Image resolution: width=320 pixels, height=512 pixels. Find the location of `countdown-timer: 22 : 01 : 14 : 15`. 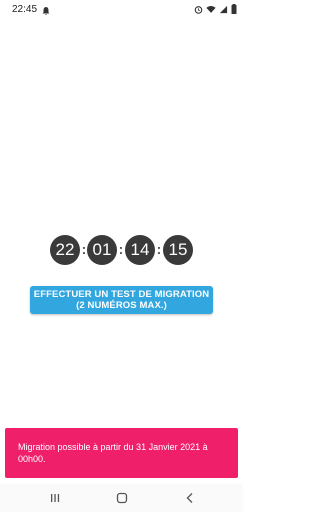

countdown-timer: 22 : 01 : 14 : 15 is located at coordinates (121, 250).